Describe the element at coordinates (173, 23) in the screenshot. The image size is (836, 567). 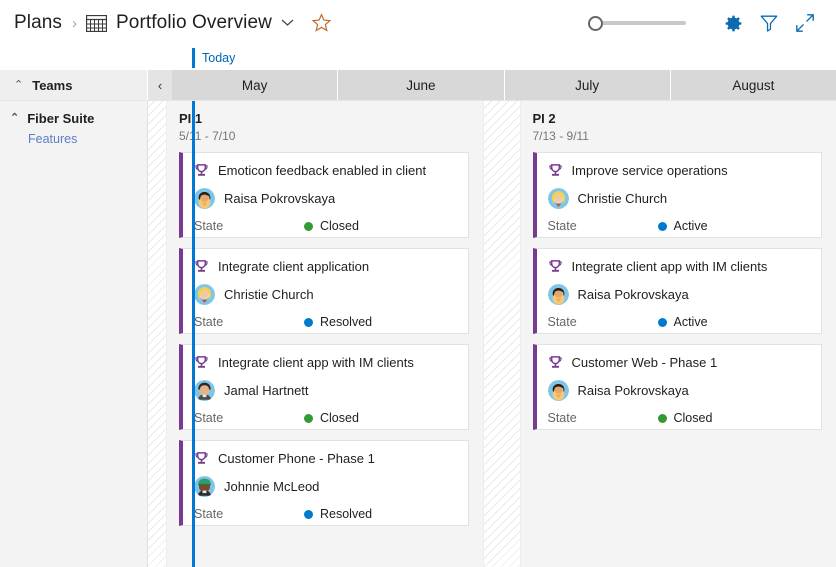
I see `breadcrumb: Plans › Portfolio Overview` at that location.